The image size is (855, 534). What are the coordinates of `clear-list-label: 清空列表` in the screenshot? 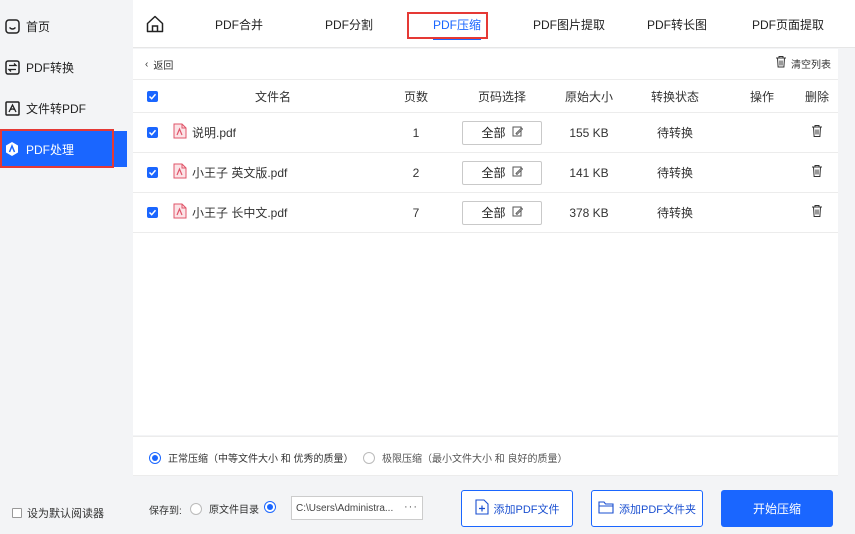 It's located at (811, 65).